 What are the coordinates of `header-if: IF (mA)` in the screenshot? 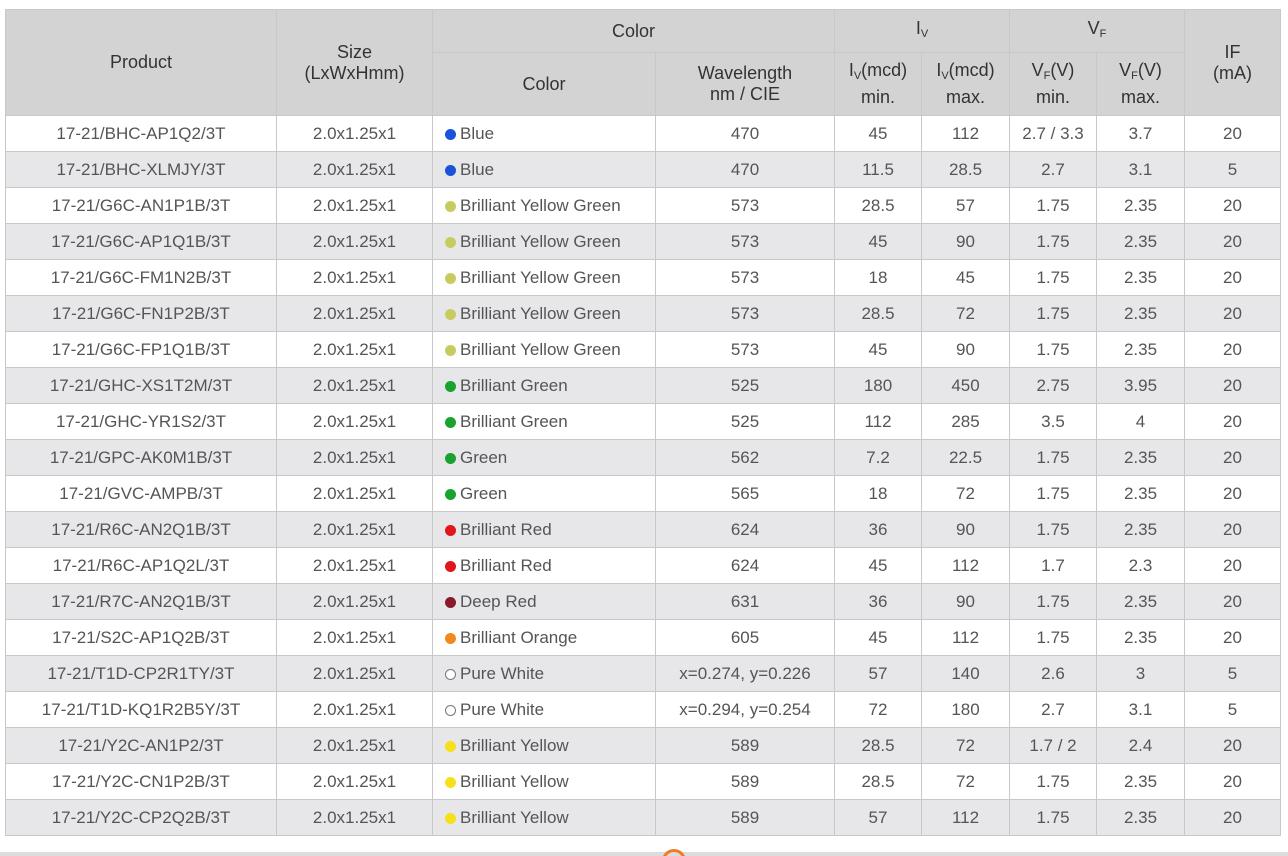 It's located at (1232, 62).